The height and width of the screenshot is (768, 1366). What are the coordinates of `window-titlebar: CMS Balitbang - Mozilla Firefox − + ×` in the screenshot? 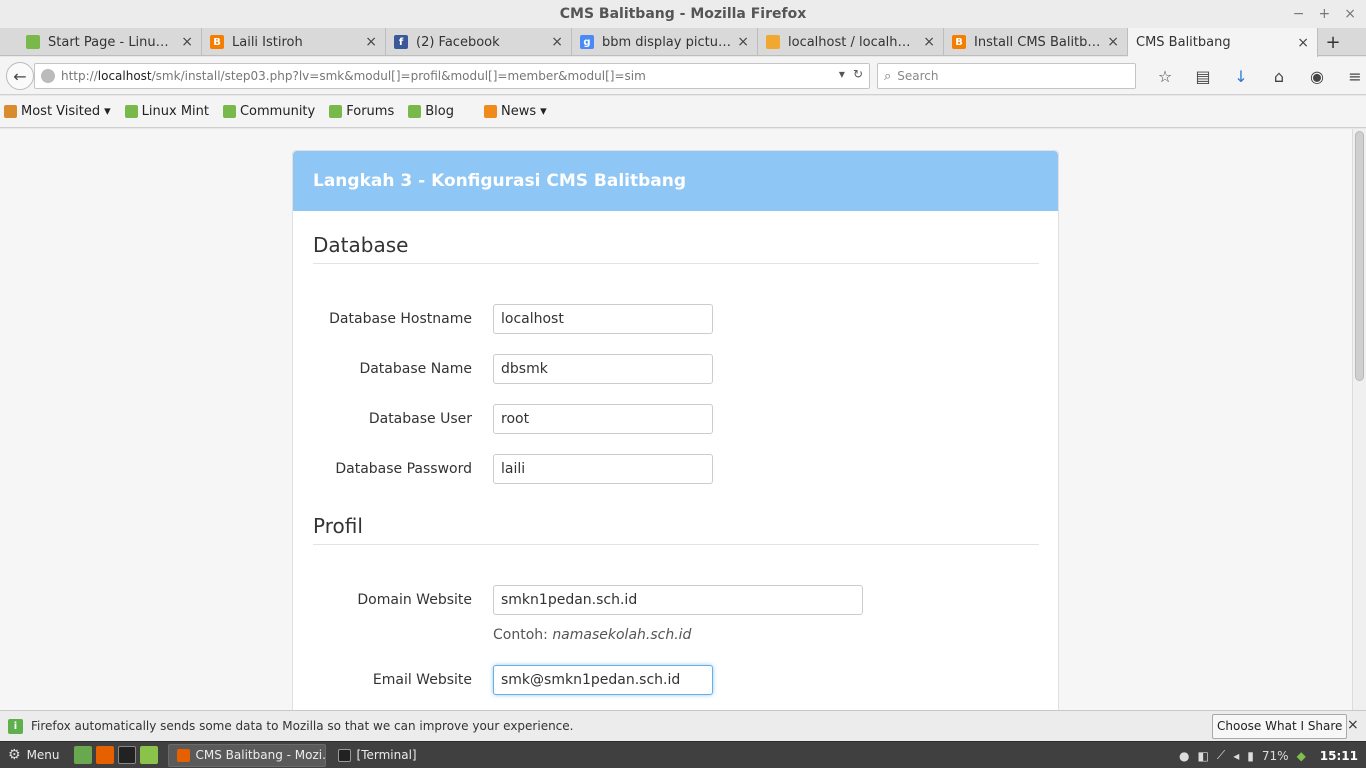 It's located at (683, 14).